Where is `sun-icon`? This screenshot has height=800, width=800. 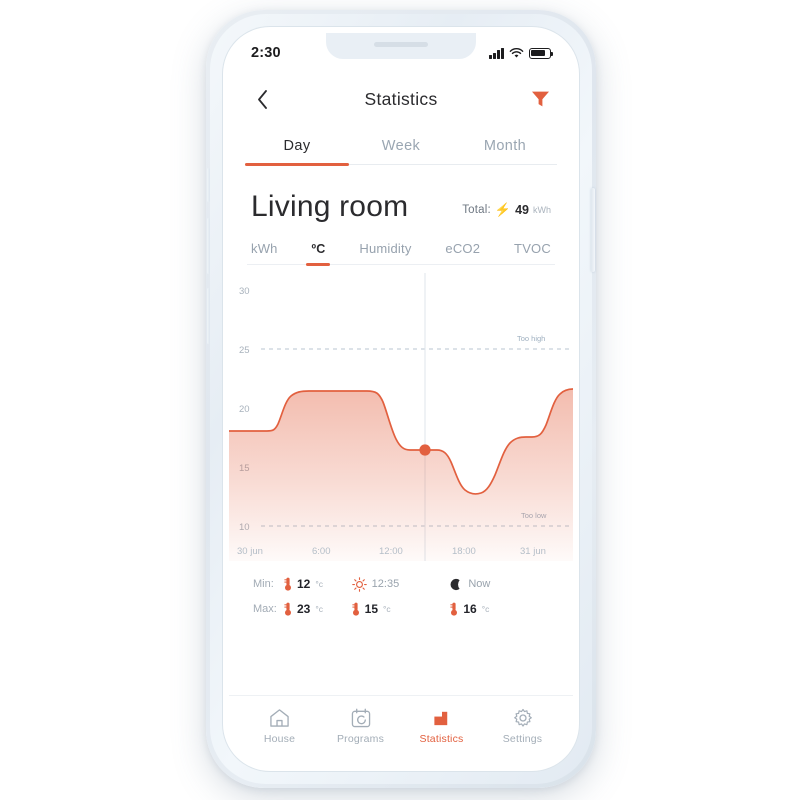 sun-icon is located at coordinates (359, 584).